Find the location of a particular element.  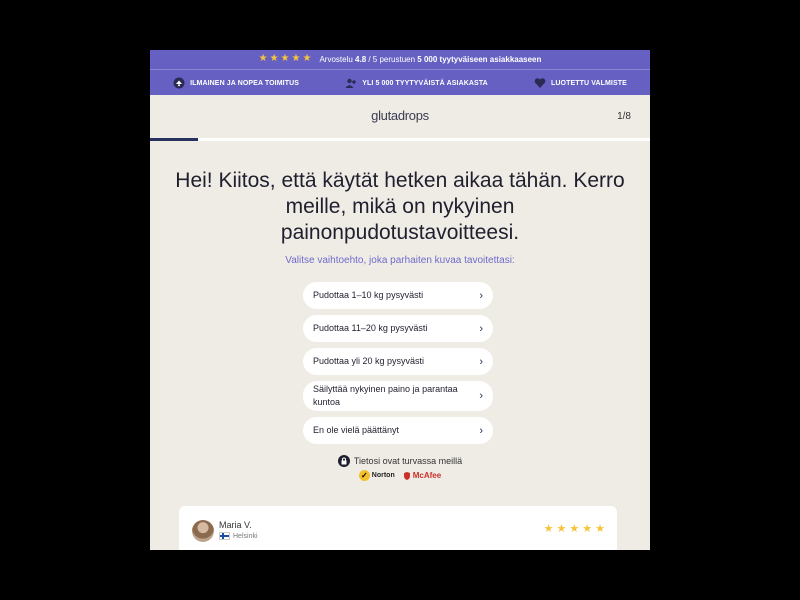

quiz-header: glutadrops 1/8 is located at coordinates (400, 117).